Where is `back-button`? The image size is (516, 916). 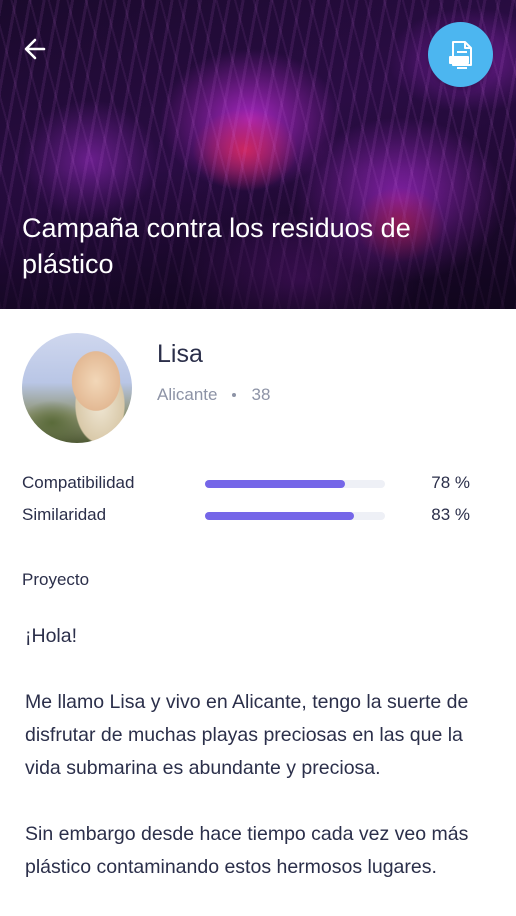 back-button is located at coordinates (35, 49).